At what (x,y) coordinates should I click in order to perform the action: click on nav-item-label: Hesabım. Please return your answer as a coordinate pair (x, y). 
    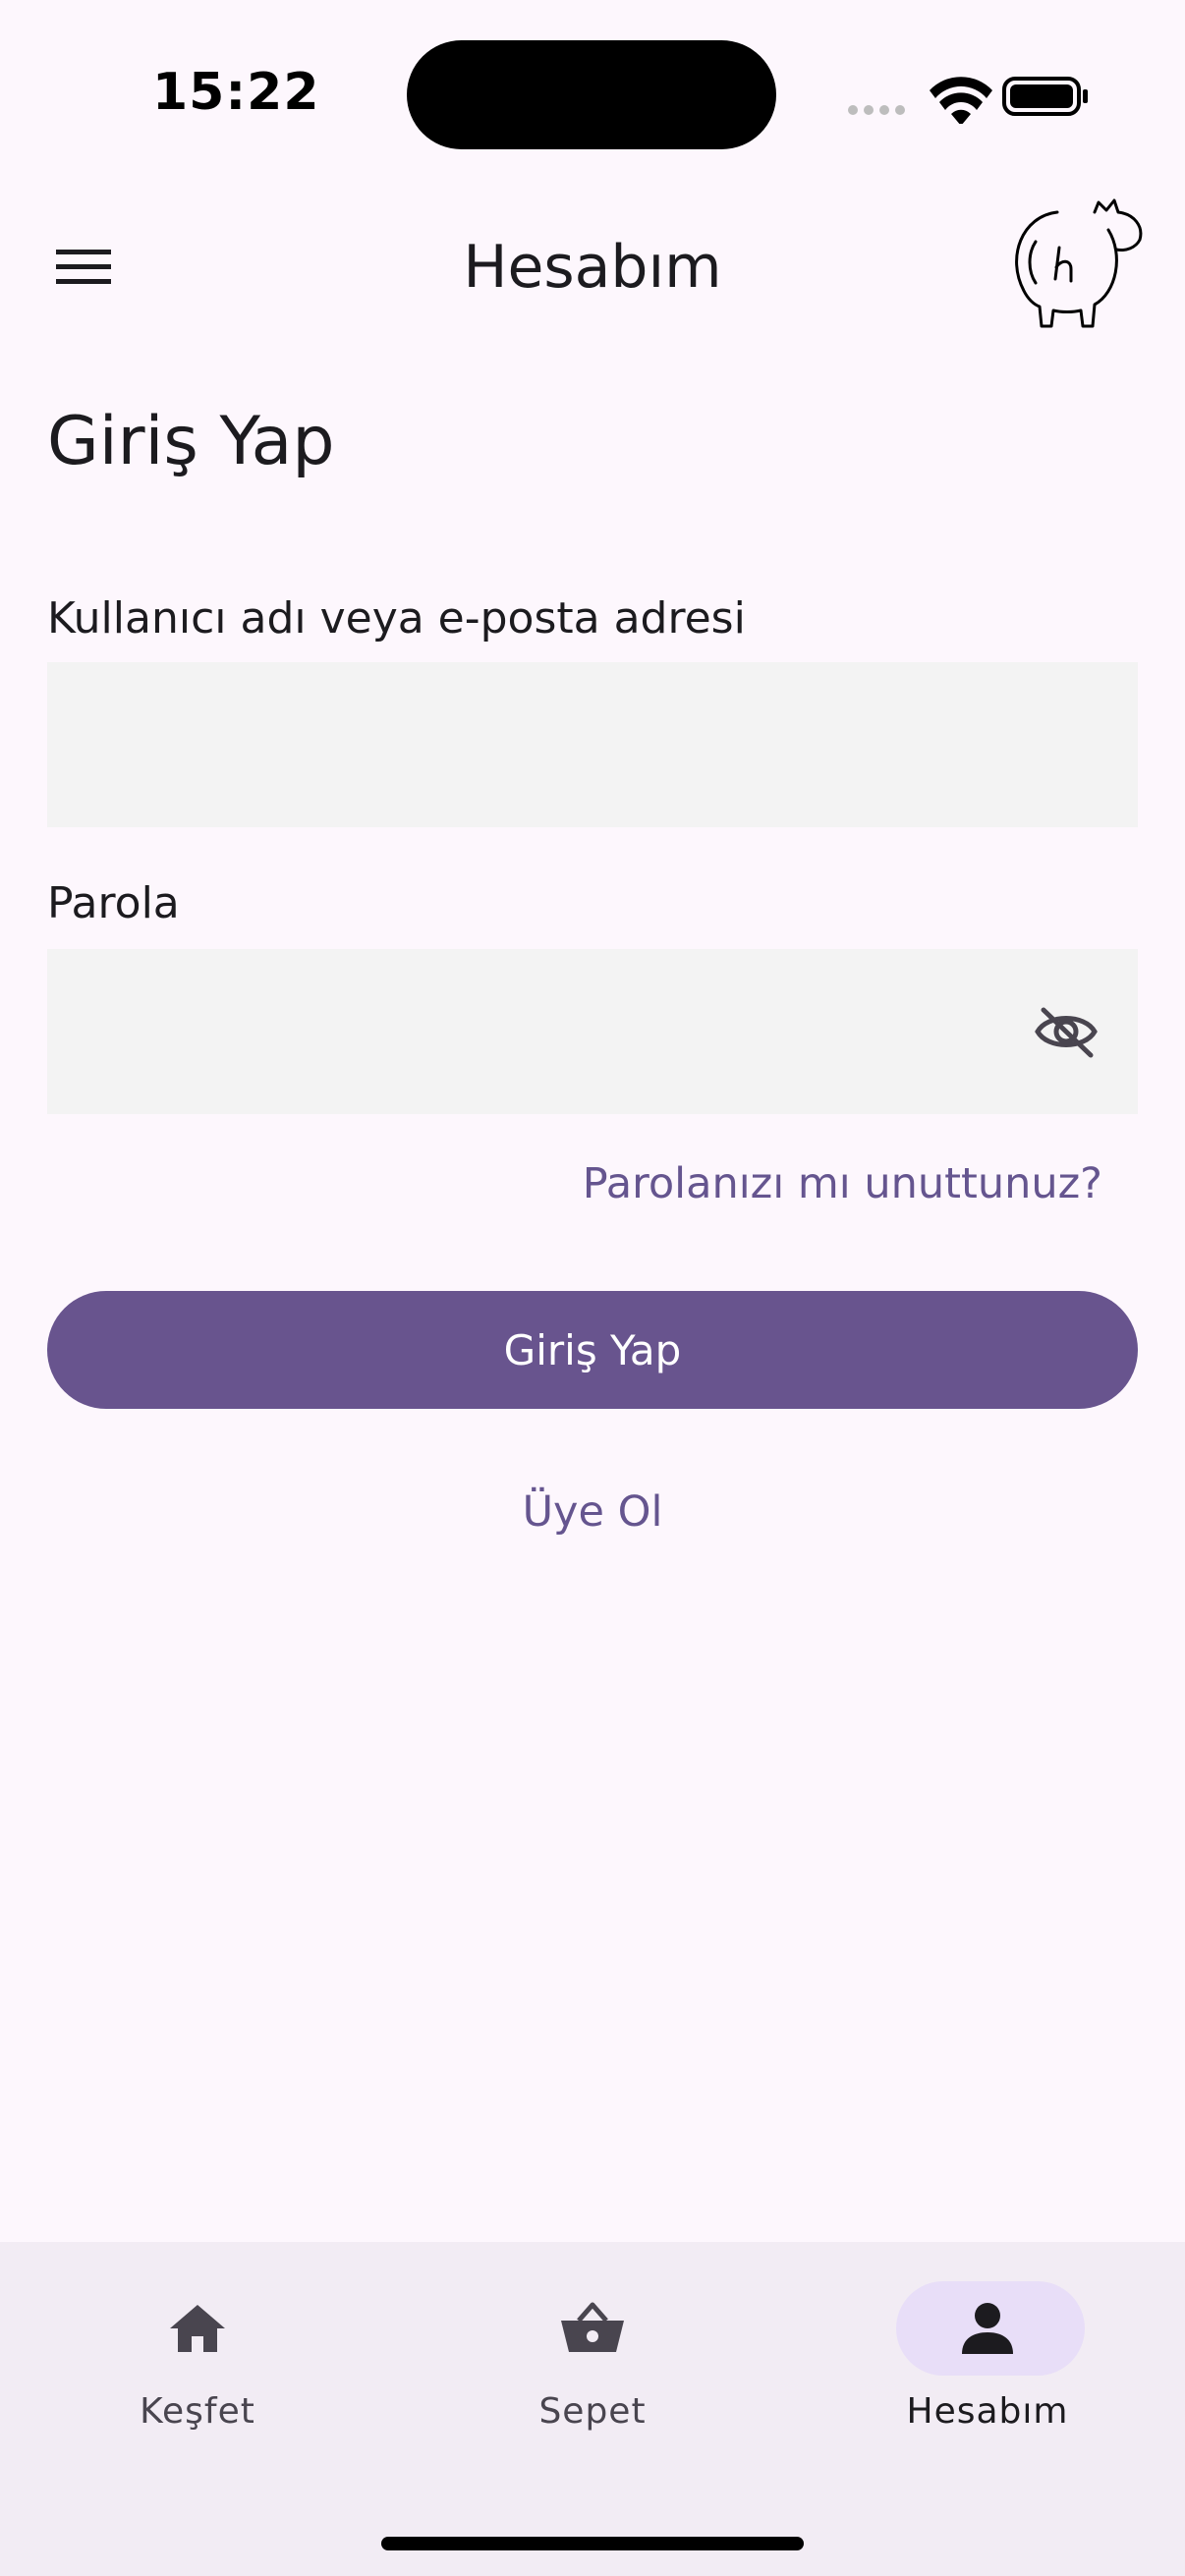
    Looking at the image, I should click on (988, 2411).